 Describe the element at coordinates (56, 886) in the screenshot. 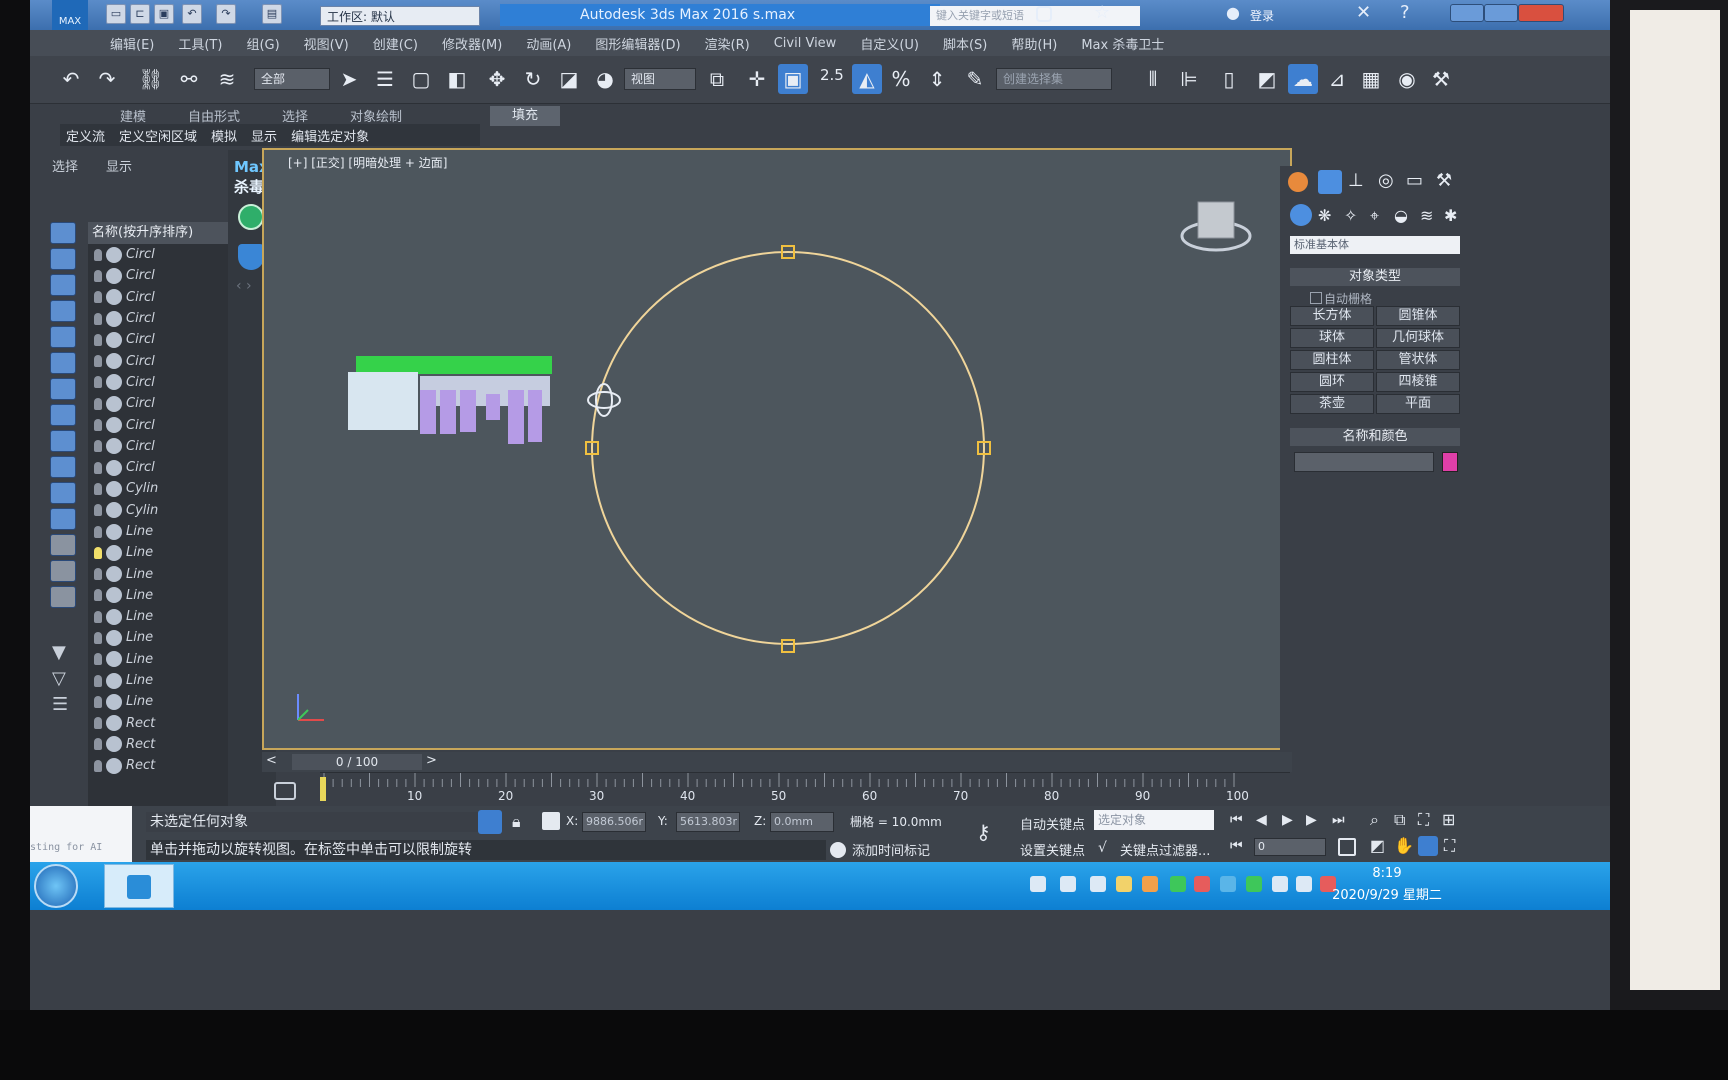

I see `start-button` at that location.